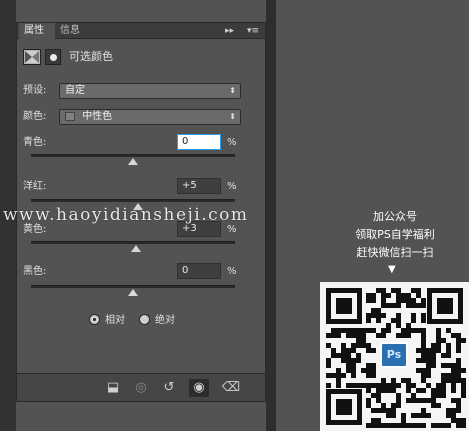  What do you see at coordinates (53, 57) in the screenshot?
I see `layer-mask-icon` at bounding box center [53, 57].